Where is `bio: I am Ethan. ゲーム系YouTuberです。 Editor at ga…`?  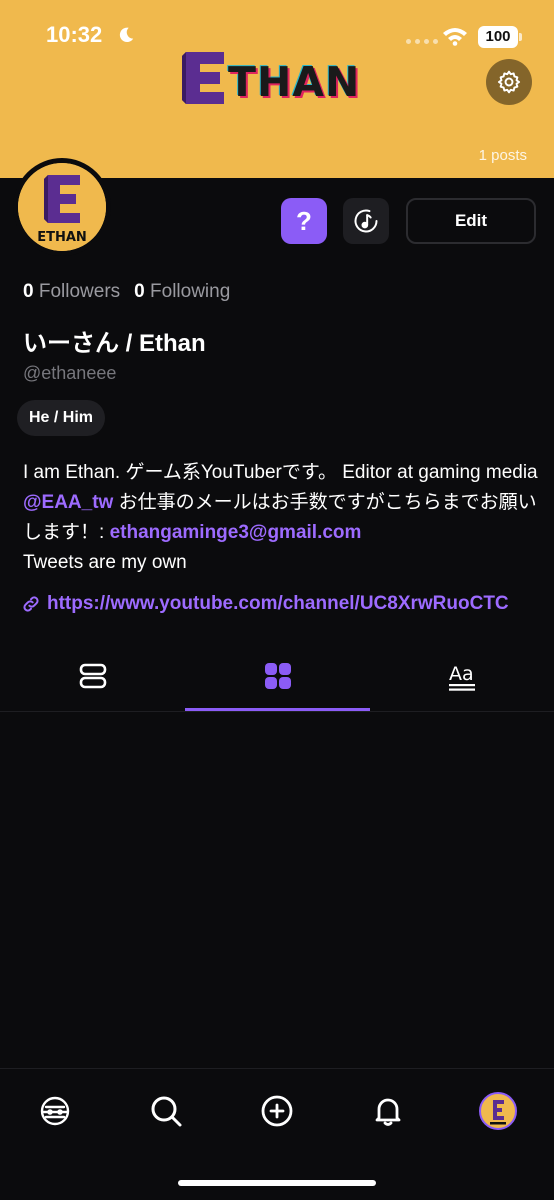 bio: I am Ethan. ゲーム系YouTuberです。 Editor at ga… is located at coordinates (280, 518).